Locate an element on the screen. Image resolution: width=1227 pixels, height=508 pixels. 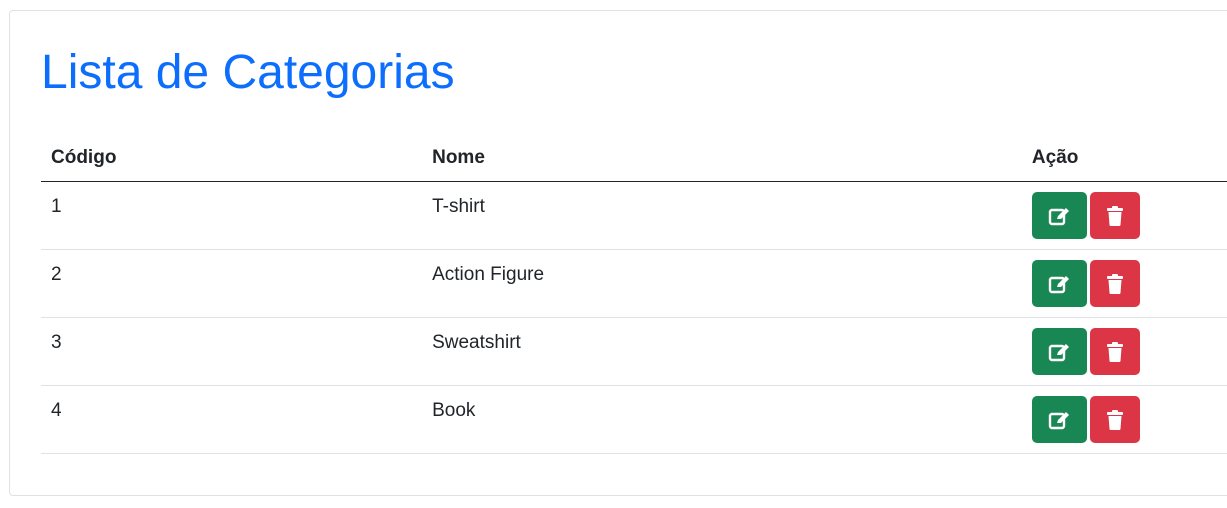
table-row: 2 Action Figure is located at coordinates (634, 283).